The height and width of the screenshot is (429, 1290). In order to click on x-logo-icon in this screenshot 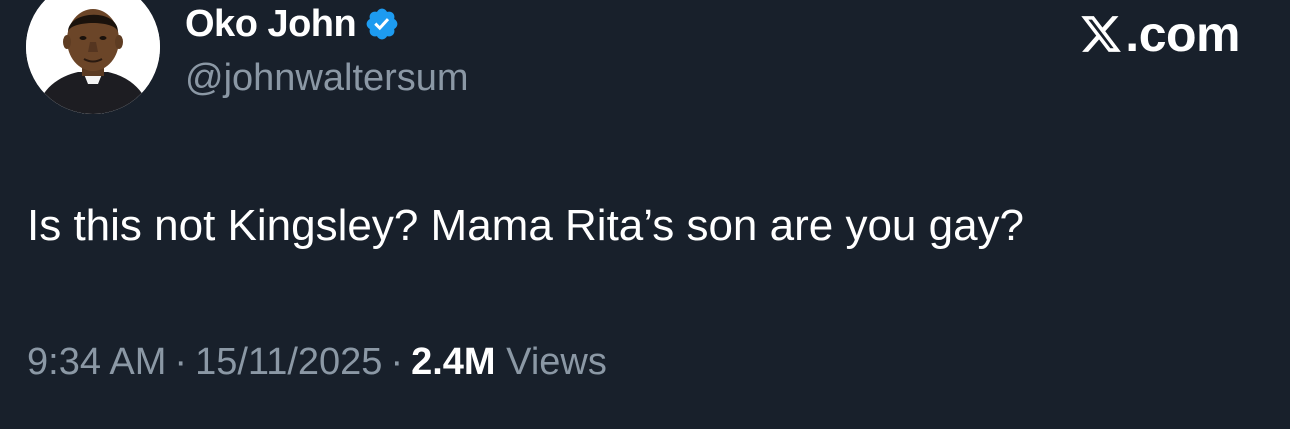, I will do `click(1101, 34)`.